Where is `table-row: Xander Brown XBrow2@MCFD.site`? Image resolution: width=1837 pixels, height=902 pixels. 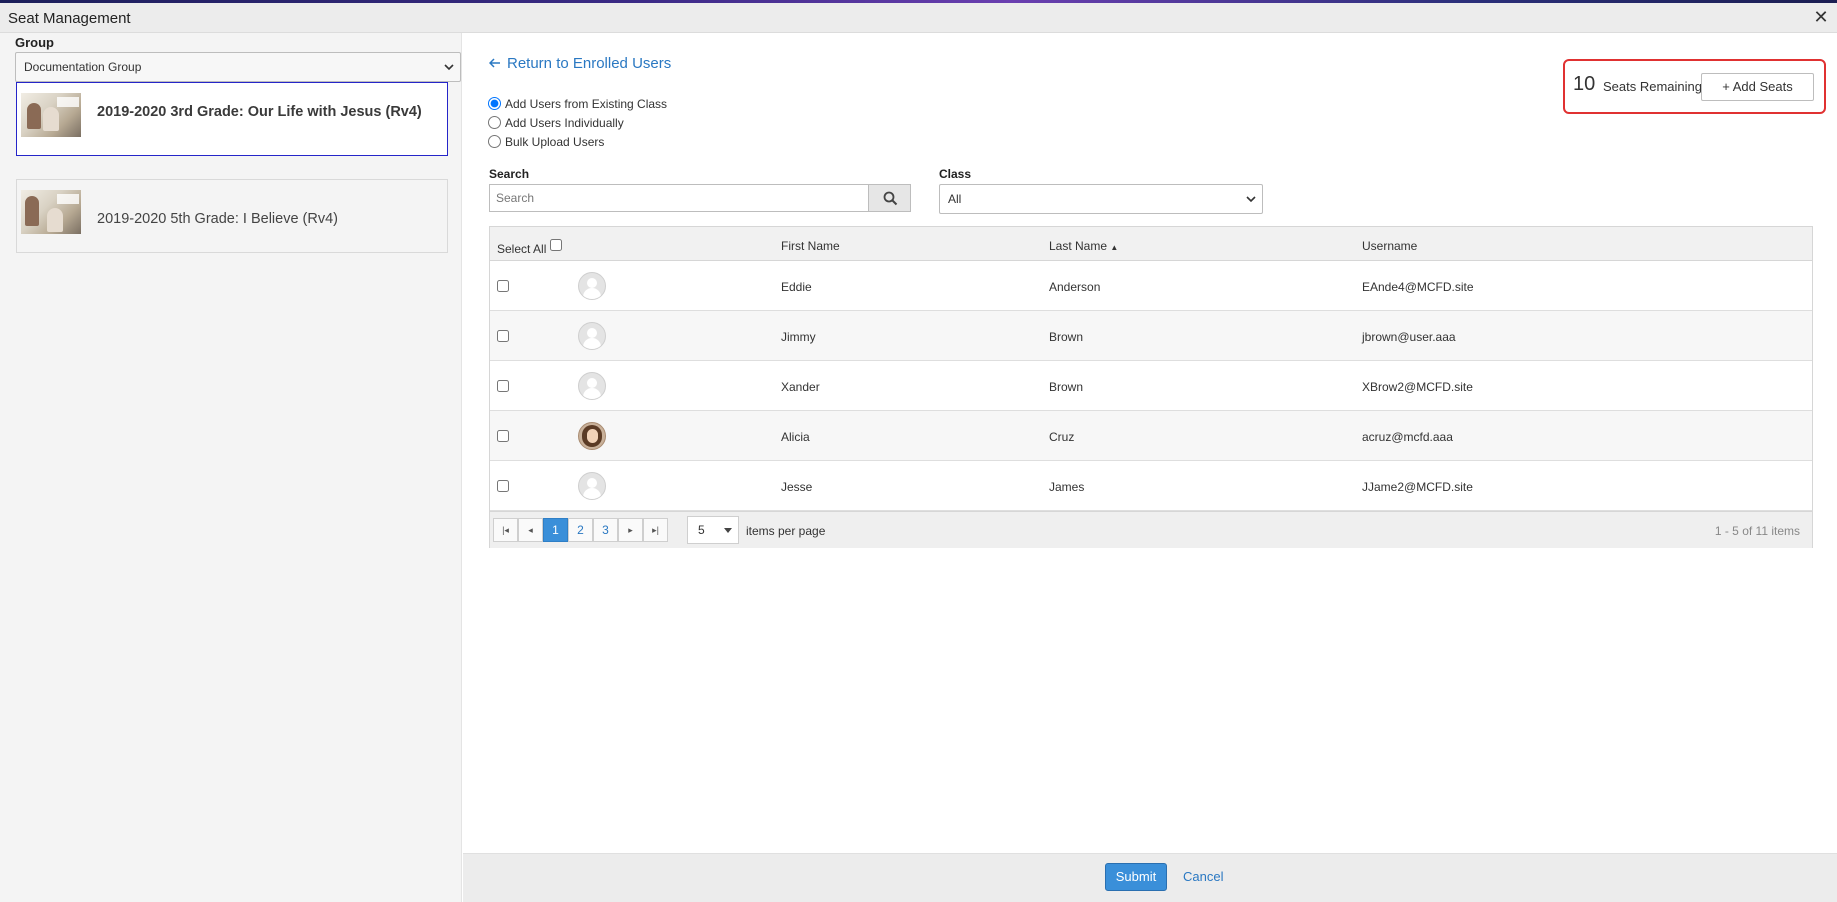 table-row: Xander Brown XBrow2@MCFD.site is located at coordinates (1151, 386).